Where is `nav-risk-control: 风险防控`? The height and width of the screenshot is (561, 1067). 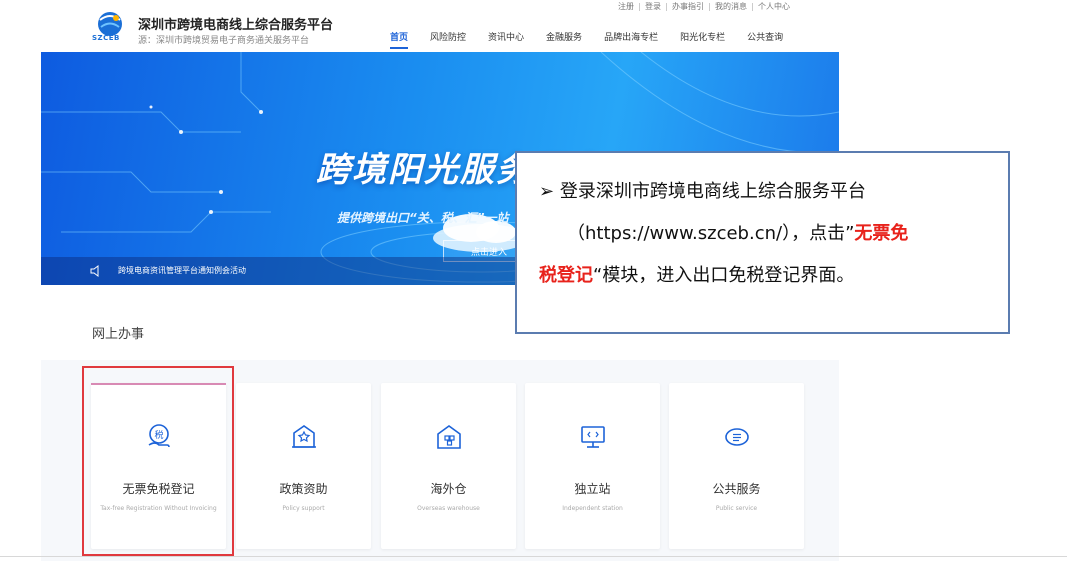
nav-risk-control: 风险防控 is located at coordinates (448, 38).